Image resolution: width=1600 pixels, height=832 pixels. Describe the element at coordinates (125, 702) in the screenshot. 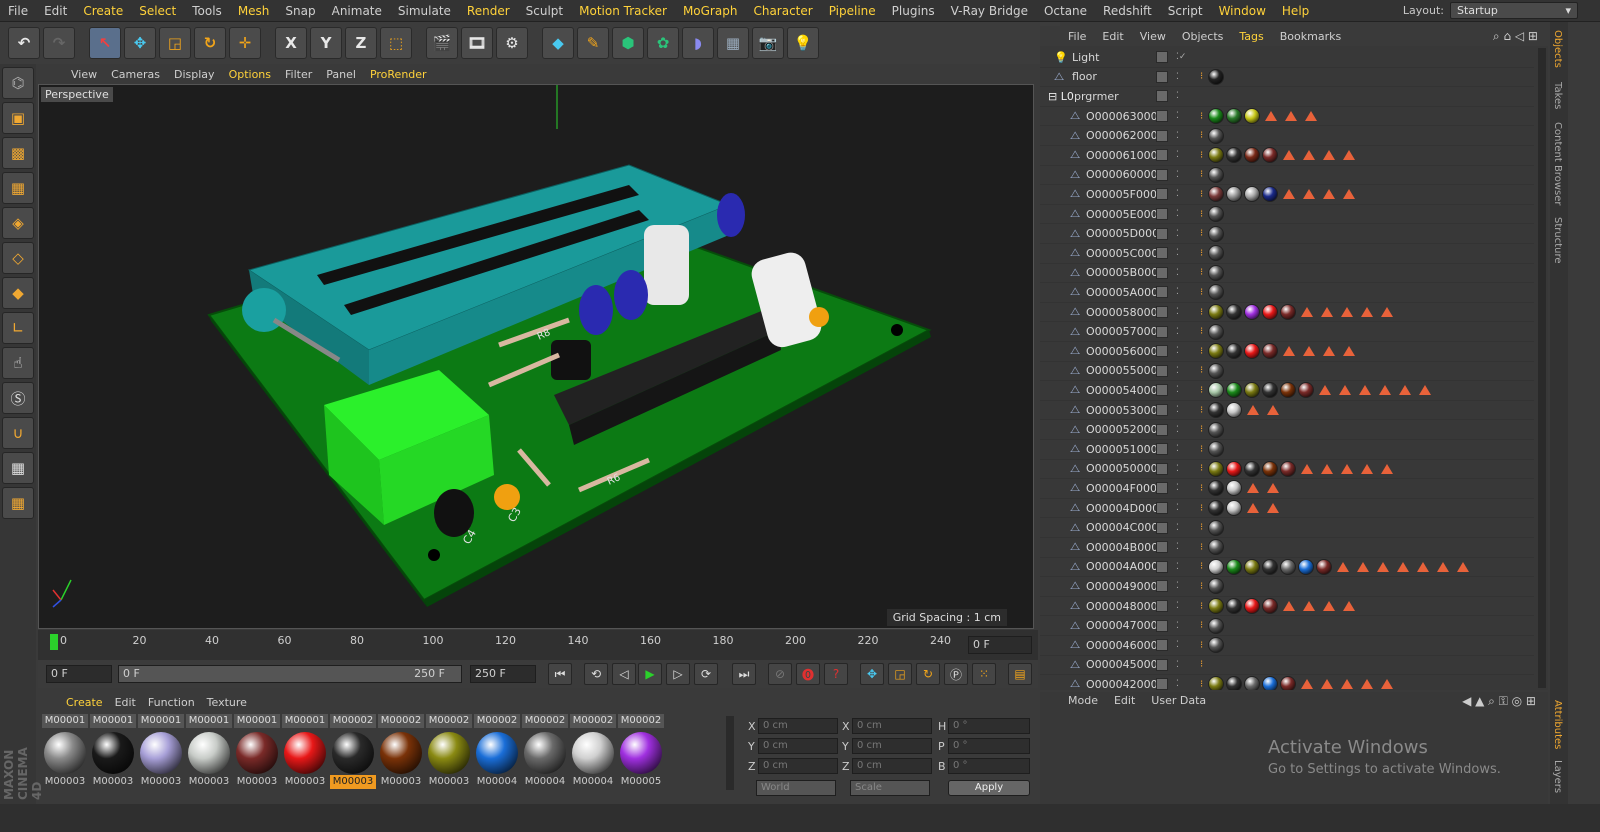

I see `material-menu-edit: Edit` at that location.